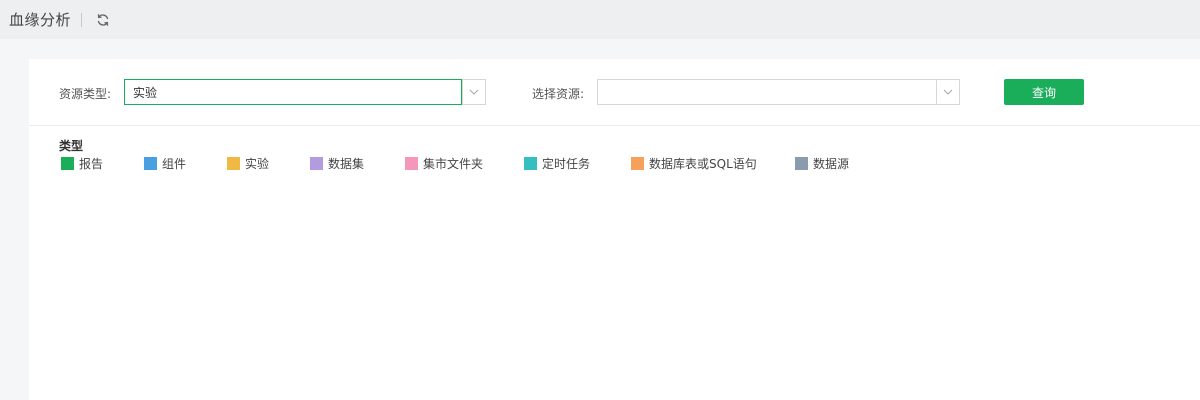 The height and width of the screenshot is (400, 1200). Describe the element at coordinates (1044, 92) in the screenshot. I see `query-button: 查询` at that location.